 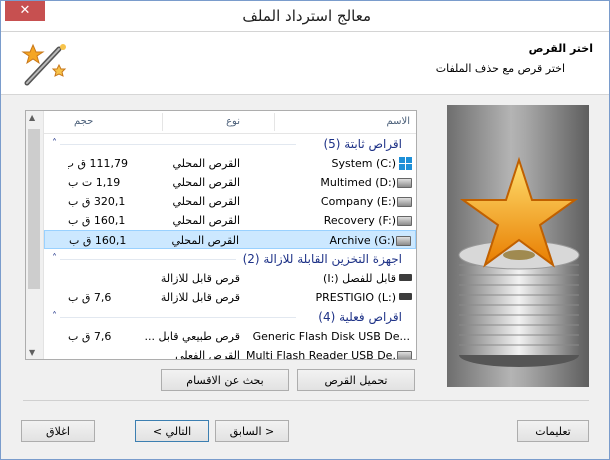 I want to click on drive-name: Recovery (F:), so click(x=359, y=220).